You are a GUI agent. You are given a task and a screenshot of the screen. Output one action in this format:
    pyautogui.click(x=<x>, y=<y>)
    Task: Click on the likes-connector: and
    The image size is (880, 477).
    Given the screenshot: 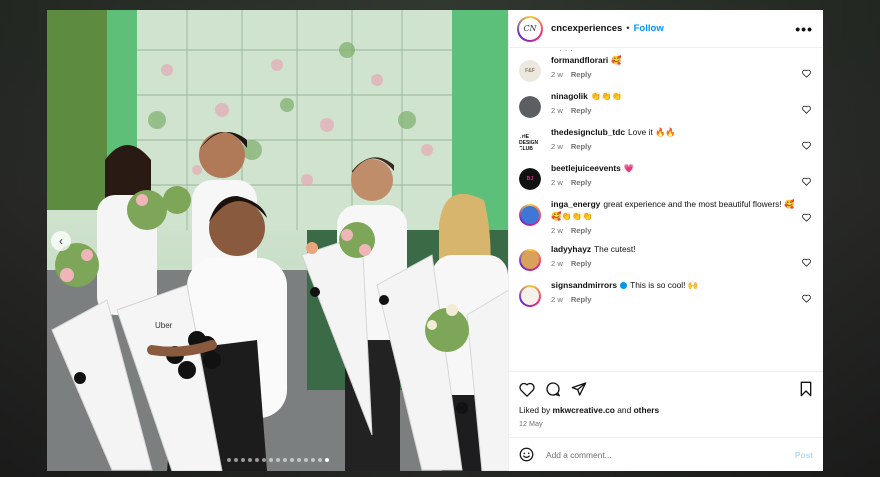 What is the action you would take?
    pyautogui.click(x=624, y=410)
    